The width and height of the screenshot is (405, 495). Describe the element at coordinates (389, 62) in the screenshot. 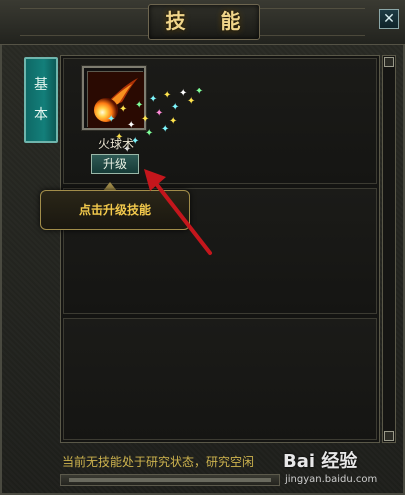

I see `scroll-up-button` at that location.